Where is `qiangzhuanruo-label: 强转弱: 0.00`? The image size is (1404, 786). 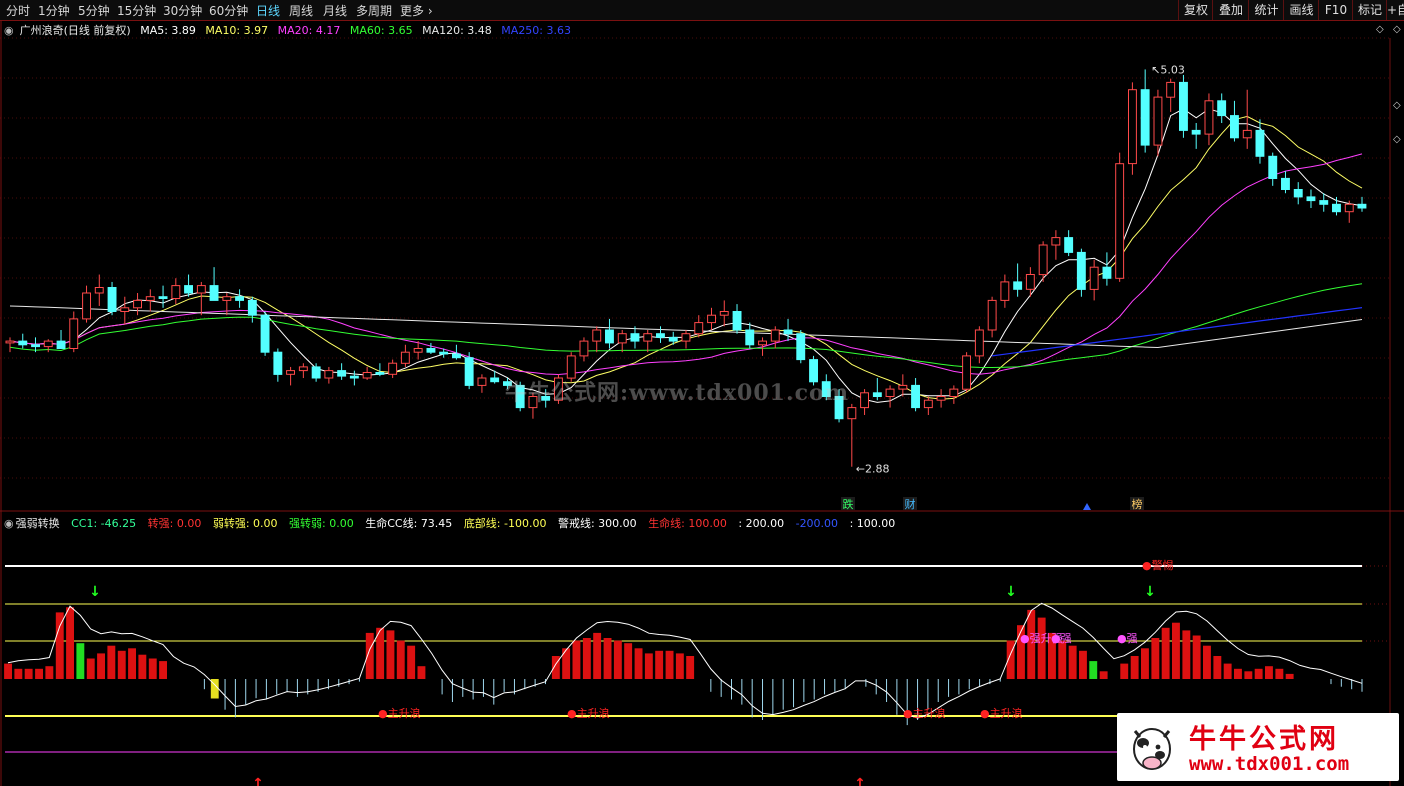 qiangzhuanruo-label: 强转弱: 0.00 is located at coordinates (321, 523).